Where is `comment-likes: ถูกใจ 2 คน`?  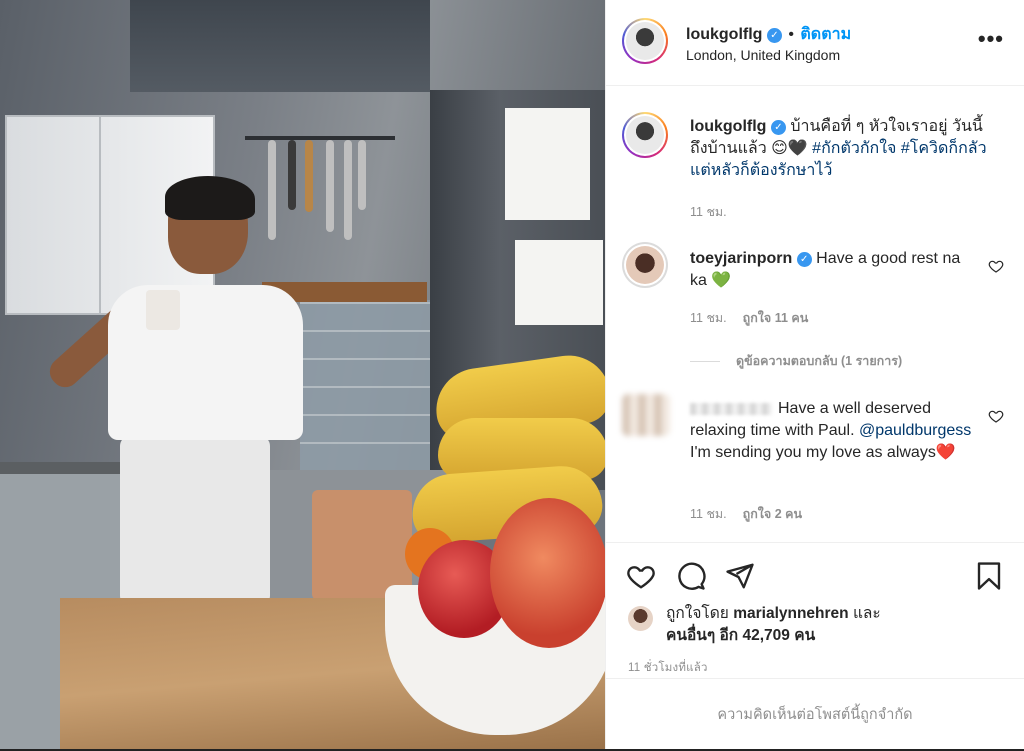 comment-likes: ถูกใจ 2 คน is located at coordinates (772, 514).